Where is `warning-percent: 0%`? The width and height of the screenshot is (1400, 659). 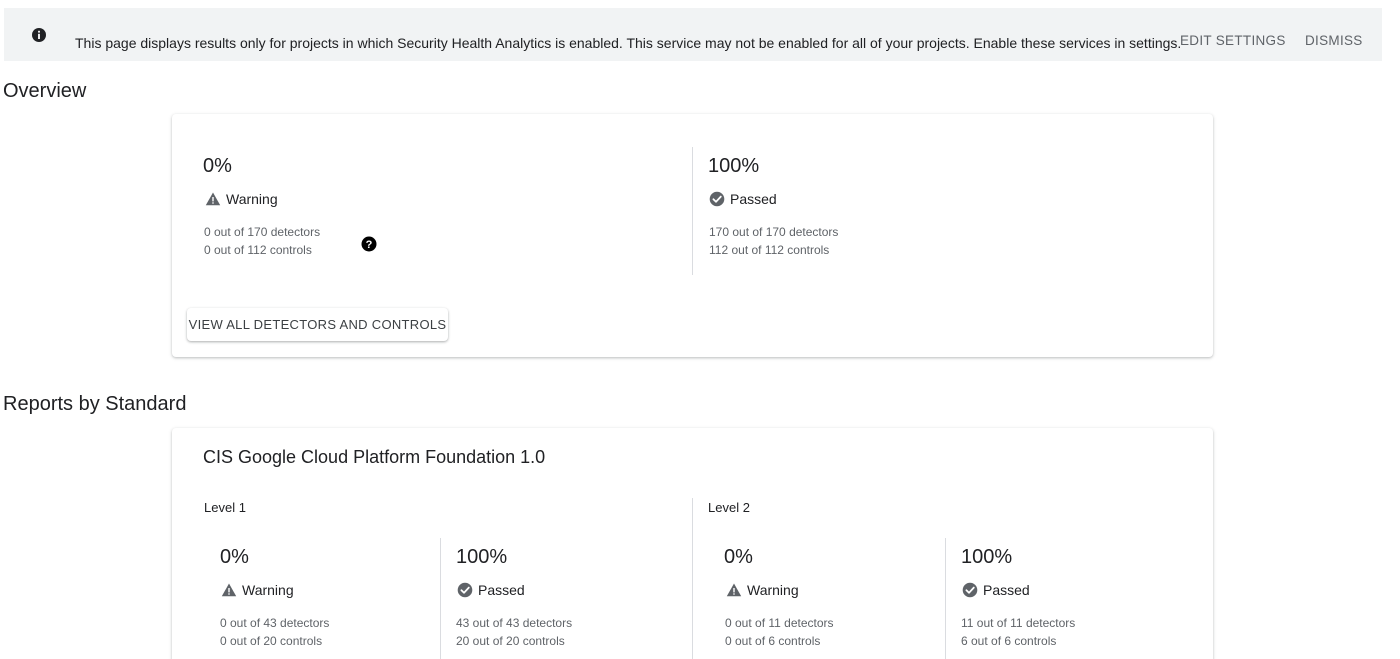
warning-percent: 0% is located at coordinates (217, 166).